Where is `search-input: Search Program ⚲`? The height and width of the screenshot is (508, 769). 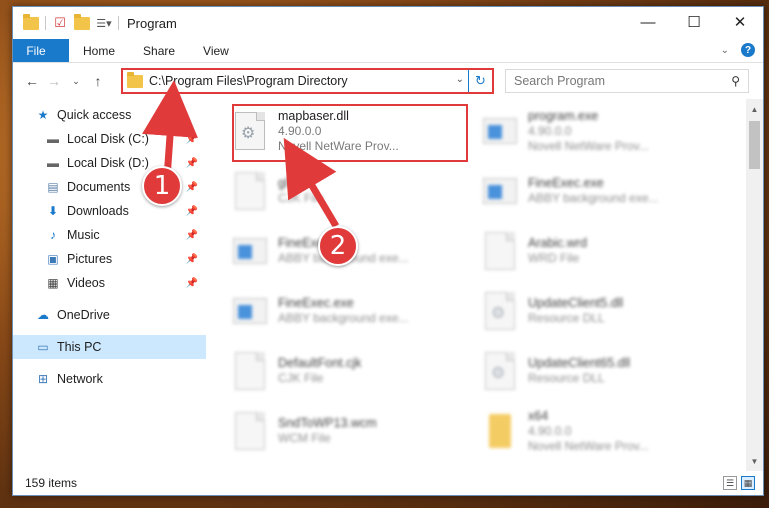 search-input: Search Program ⚲ is located at coordinates (627, 81).